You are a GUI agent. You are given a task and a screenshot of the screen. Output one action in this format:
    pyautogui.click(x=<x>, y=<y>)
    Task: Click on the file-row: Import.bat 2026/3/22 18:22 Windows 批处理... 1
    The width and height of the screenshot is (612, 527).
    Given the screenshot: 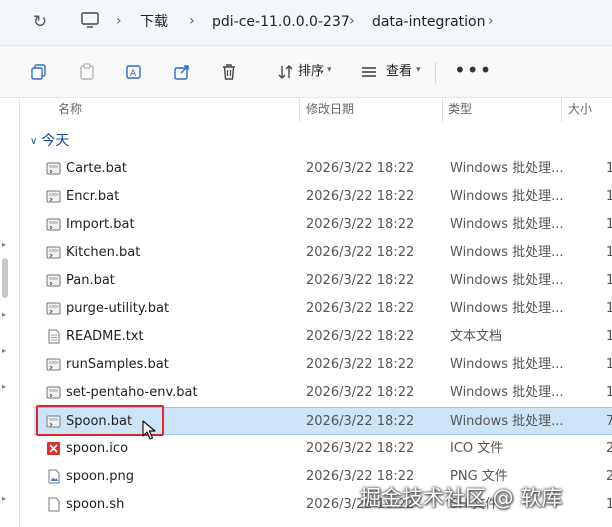 What is the action you would take?
    pyautogui.click(x=323, y=225)
    